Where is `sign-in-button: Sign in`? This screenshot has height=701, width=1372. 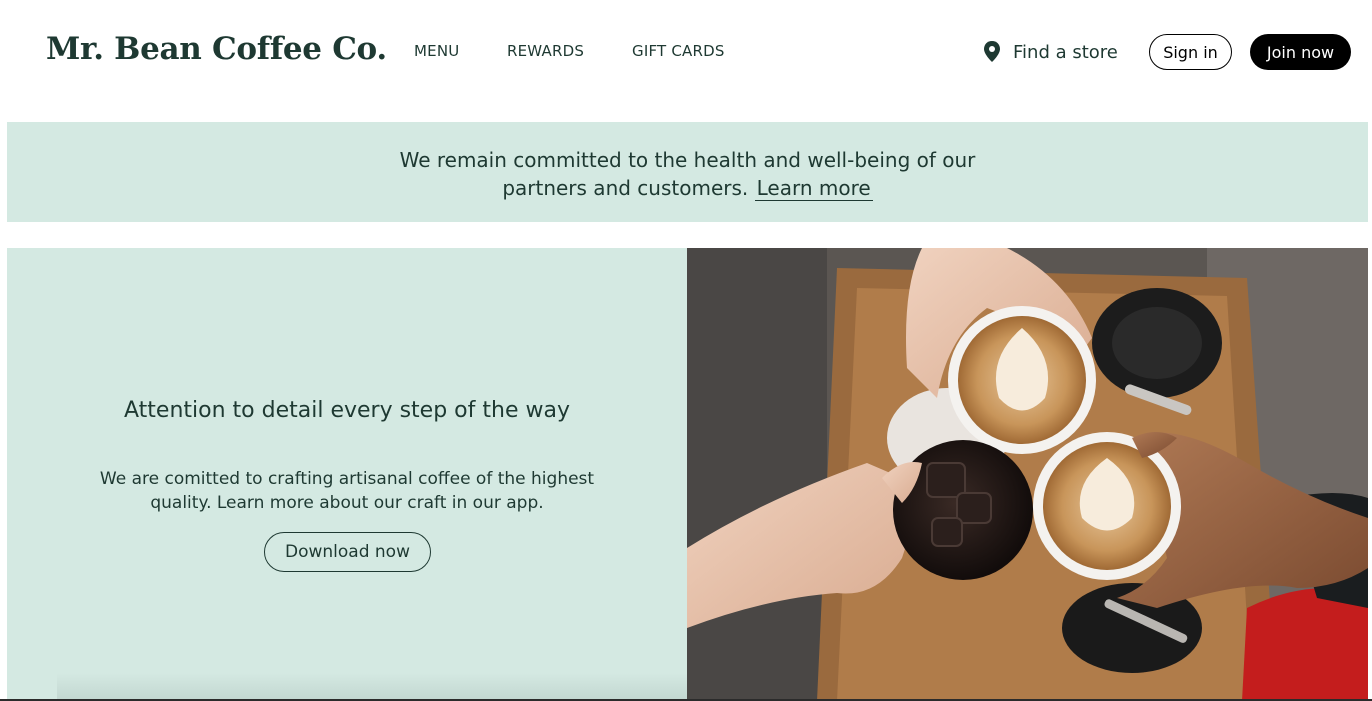
sign-in-button: Sign in is located at coordinates (1190, 52).